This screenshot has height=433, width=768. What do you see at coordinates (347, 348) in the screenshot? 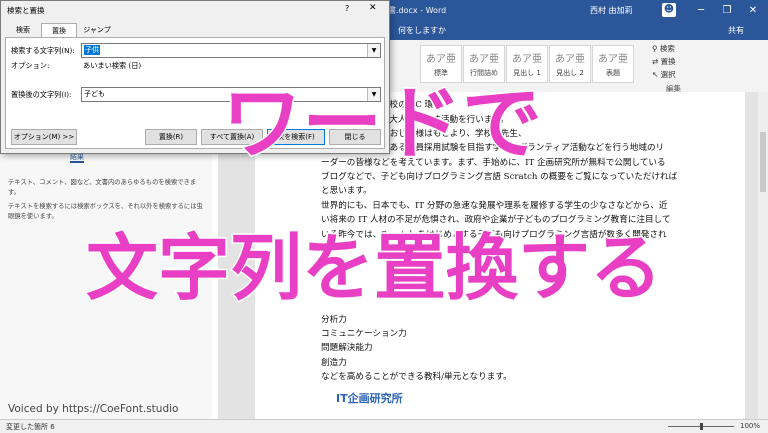
I see `document-line: 問題解決能力` at bounding box center [347, 348].